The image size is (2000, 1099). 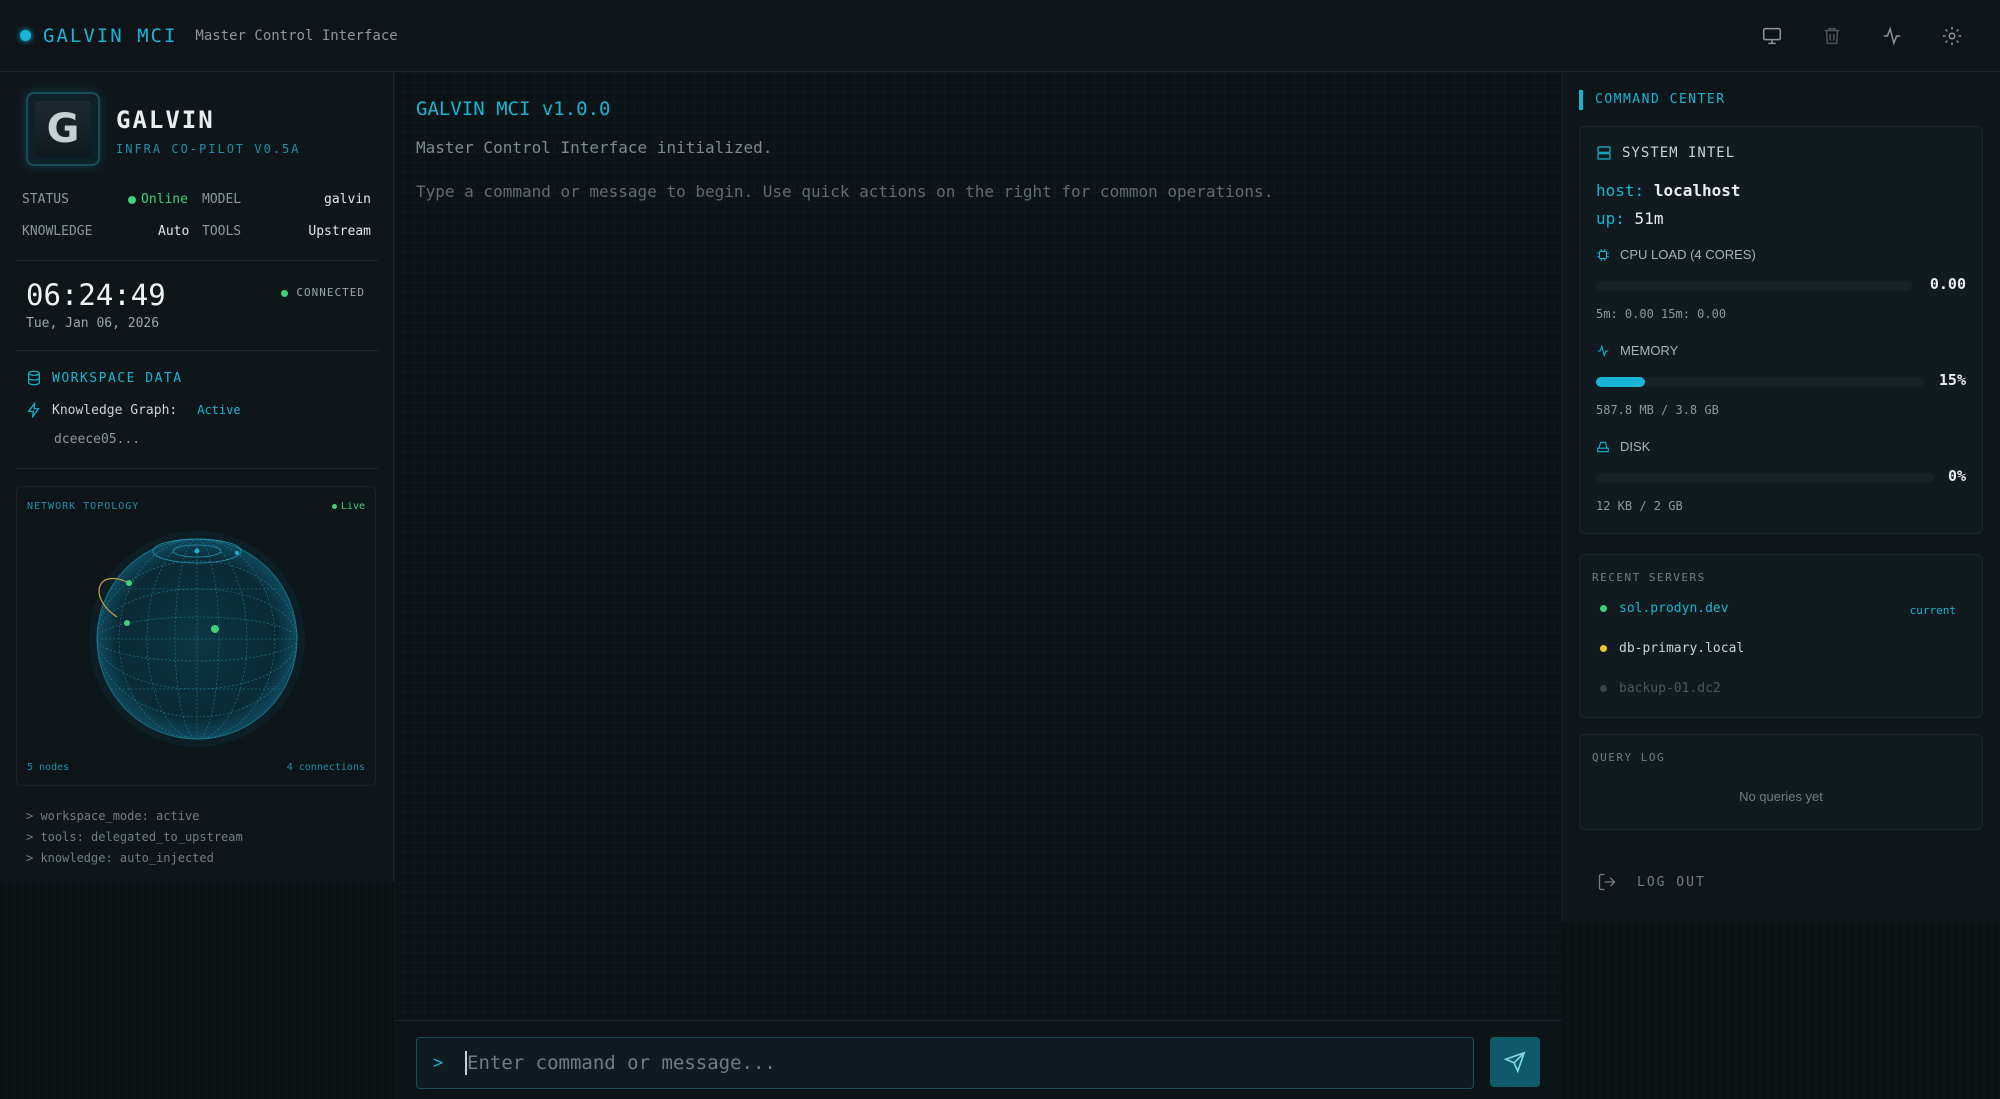 I want to click on knowledge-label: KNOWLEDGE, so click(x=57, y=231).